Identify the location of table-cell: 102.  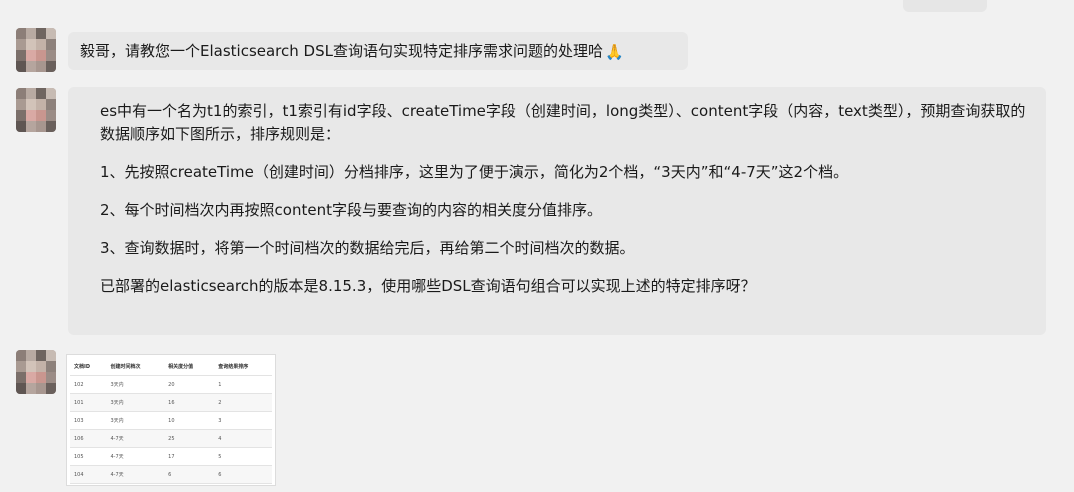
(88, 384).